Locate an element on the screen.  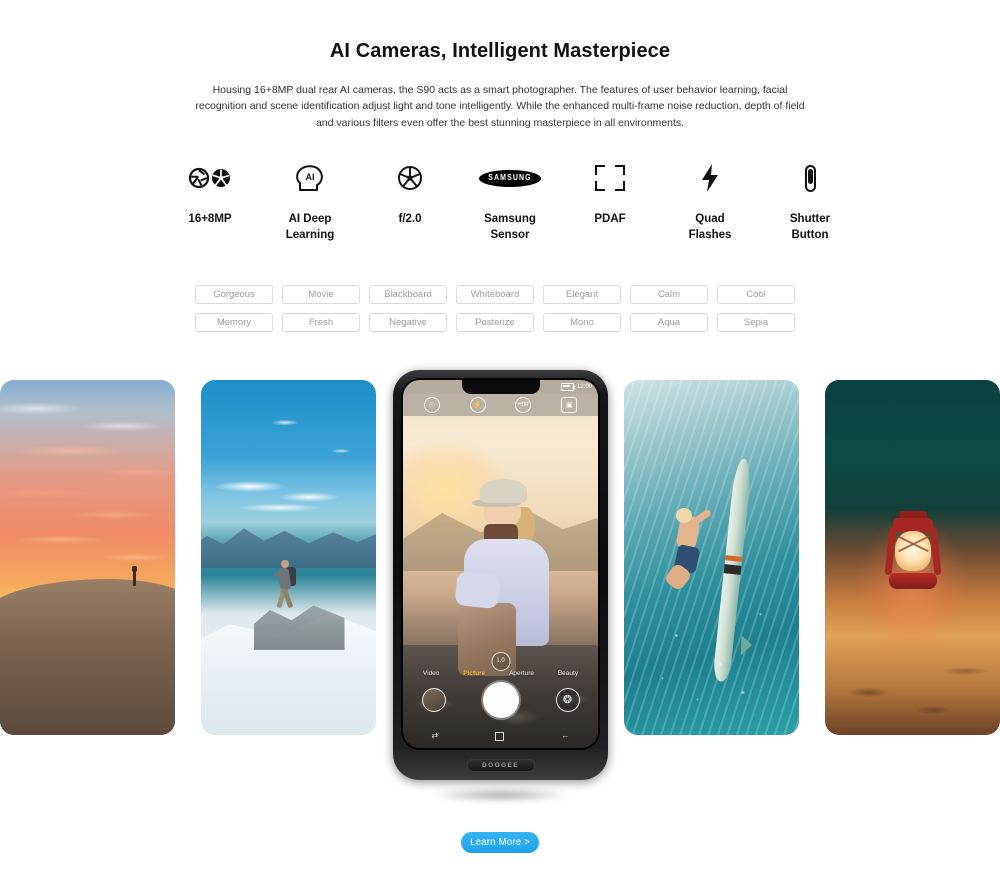
feature-item-aperture: f/2.0 is located at coordinates (410, 193).